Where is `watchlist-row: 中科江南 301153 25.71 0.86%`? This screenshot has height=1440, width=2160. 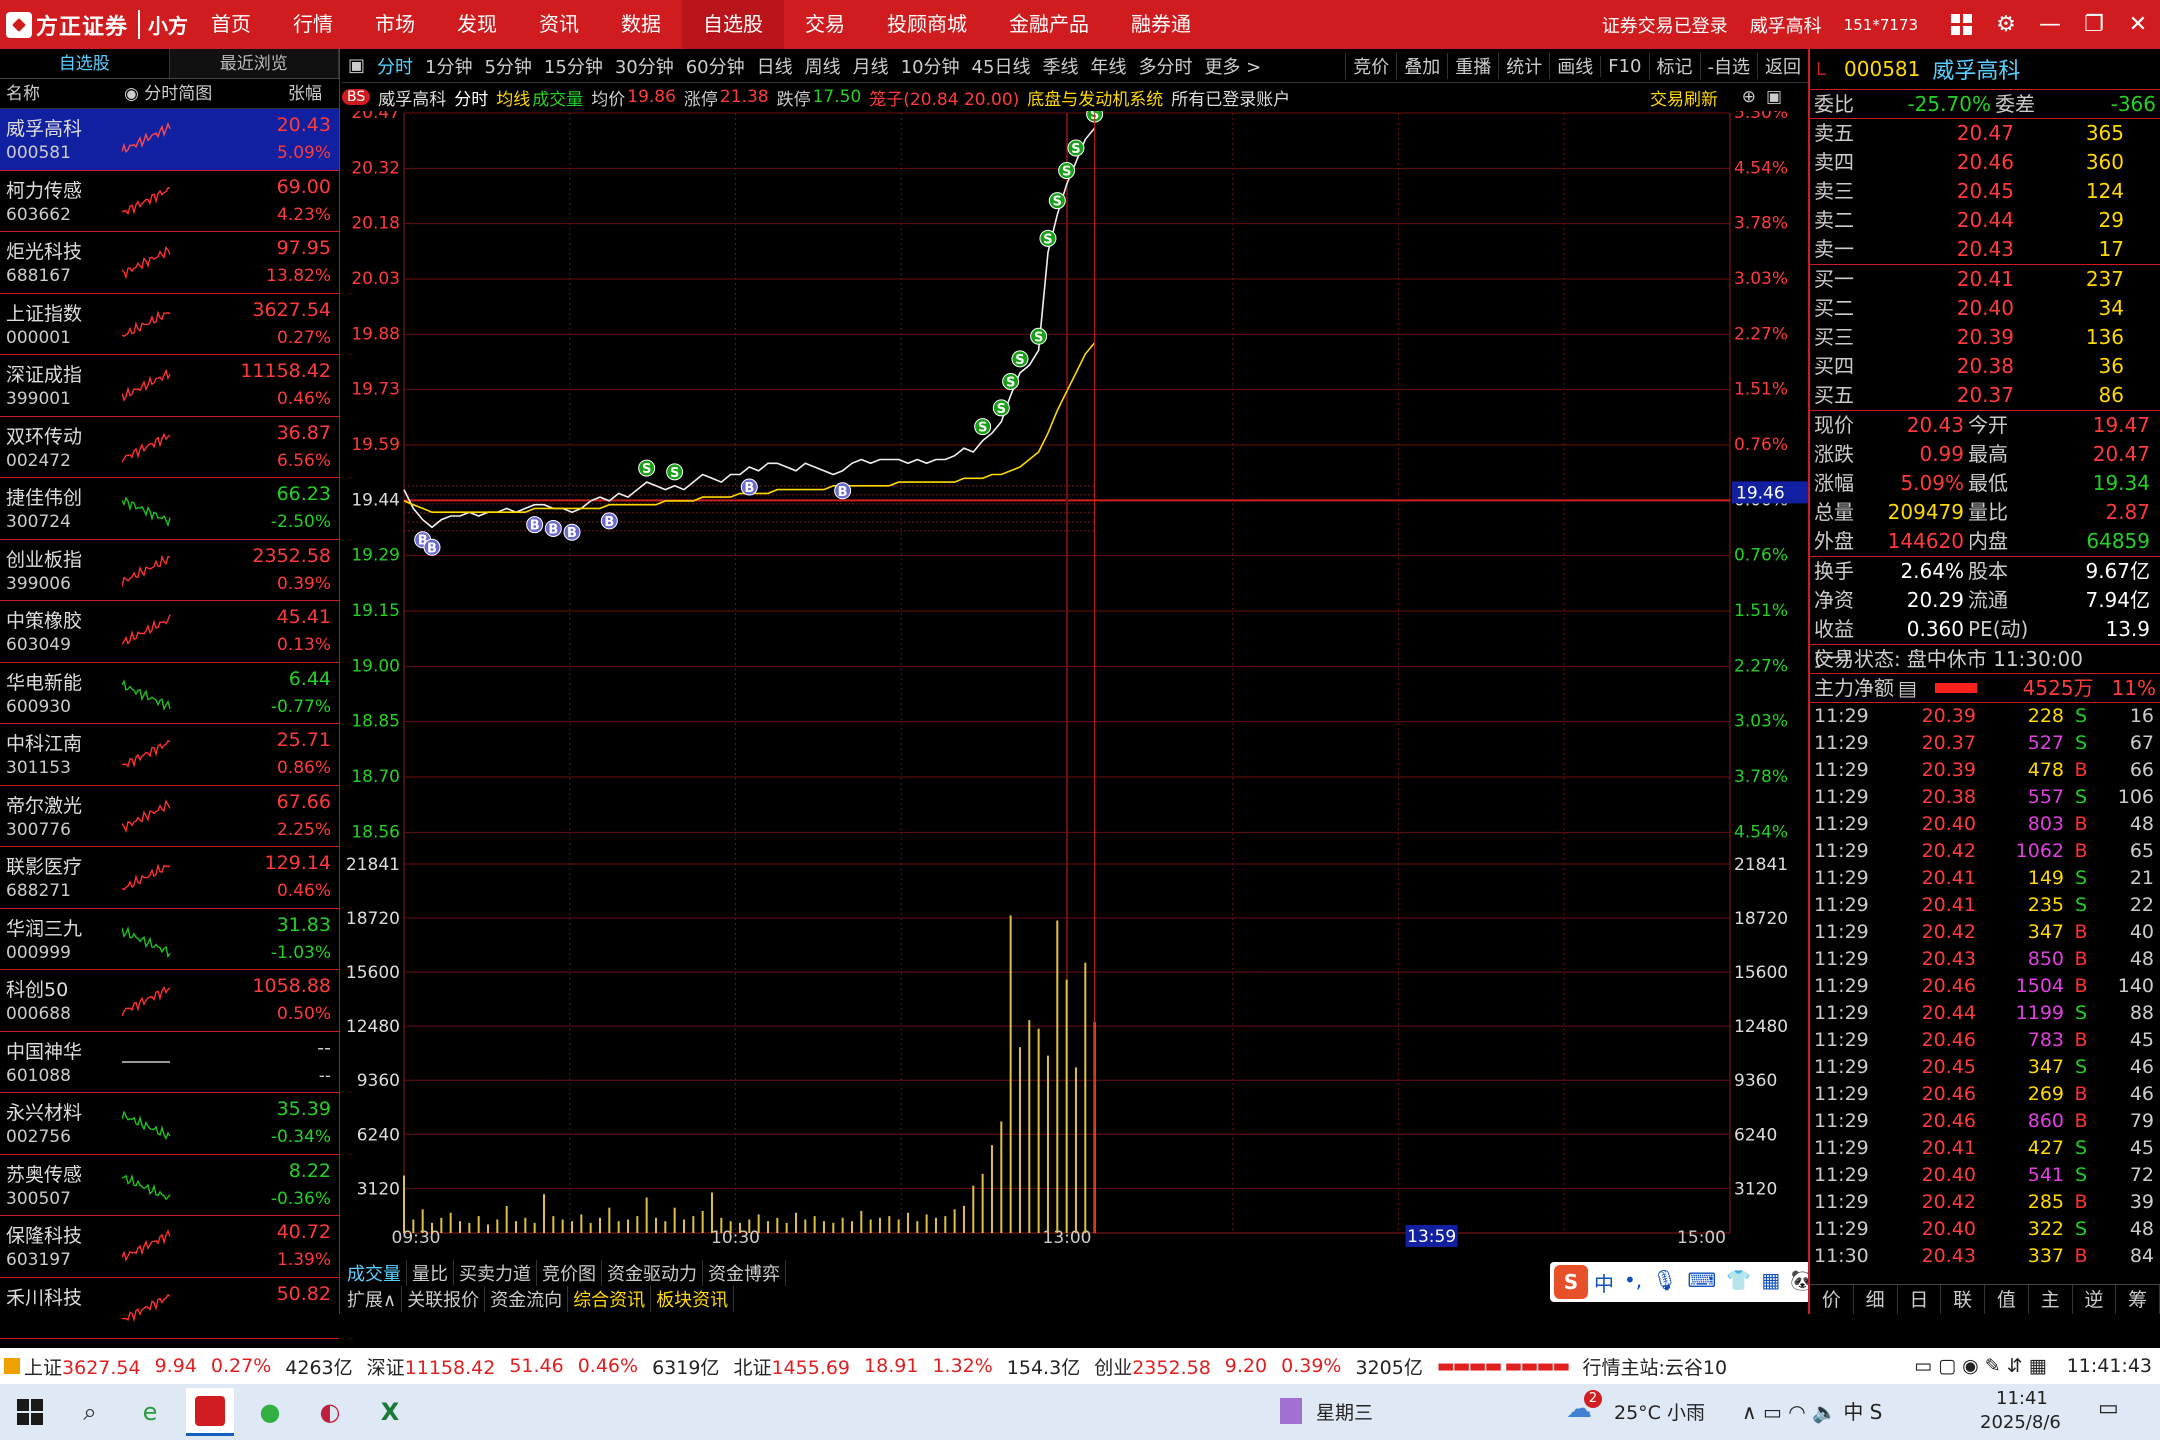 watchlist-row: 中科江南 301153 25.71 0.86% is located at coordinates (169, 755).